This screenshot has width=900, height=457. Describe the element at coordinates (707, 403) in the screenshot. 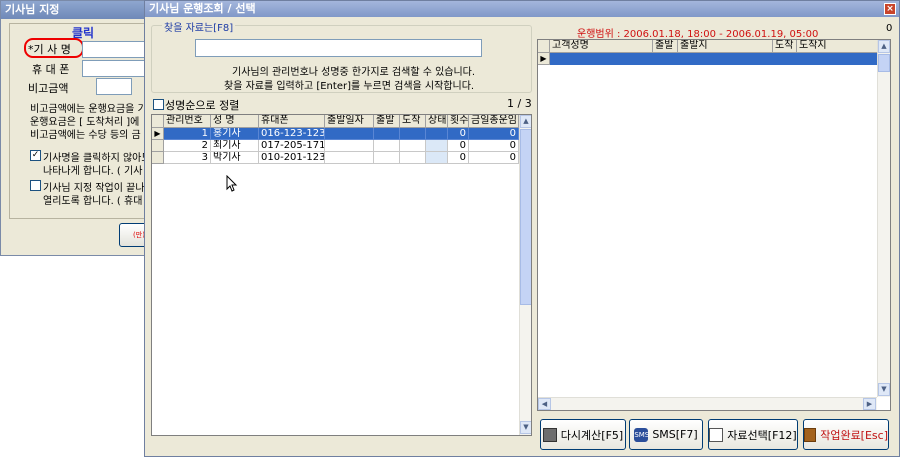

I see `trip-grid-hscrollbar: ◀ ▶` at that location.